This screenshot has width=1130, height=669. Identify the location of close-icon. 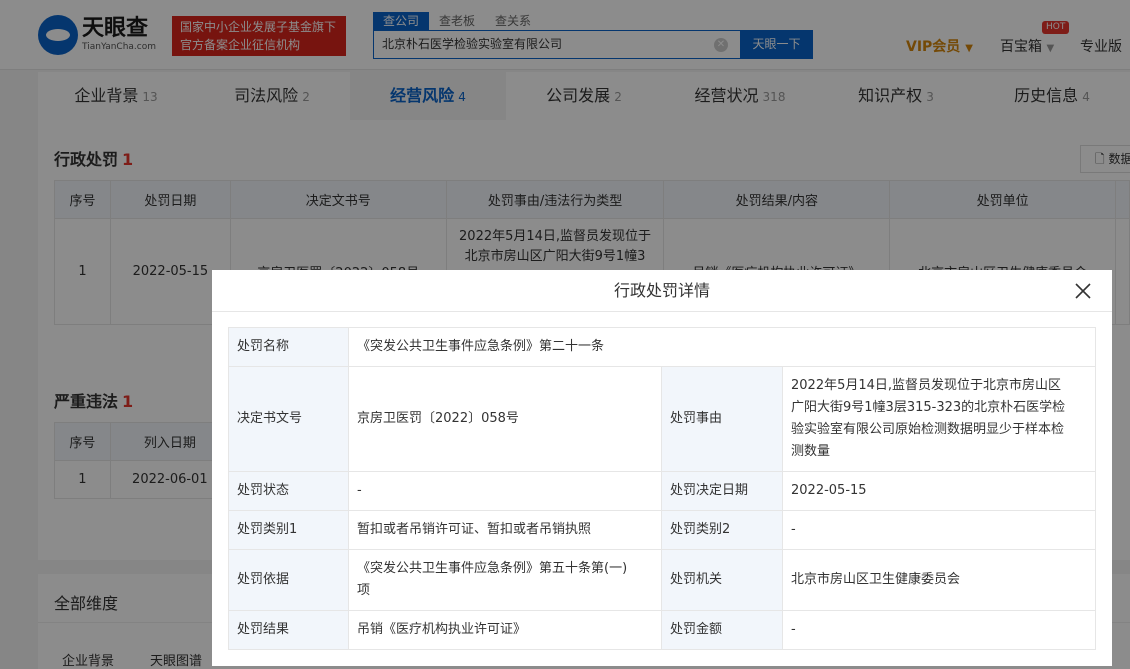
(1083, 291).